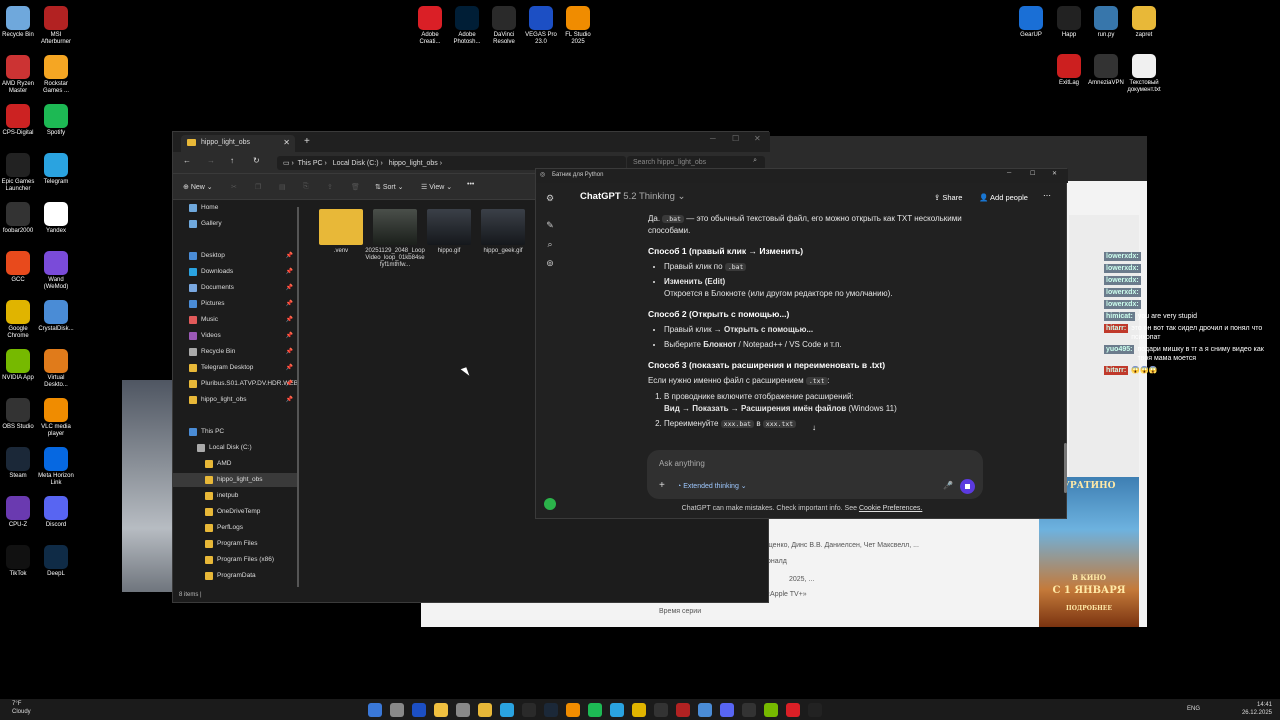  What do you see at coordinates (235, 576) in the screenshot?
I see `sidebar-item: ProgramData` at bounding box center [235, 576].